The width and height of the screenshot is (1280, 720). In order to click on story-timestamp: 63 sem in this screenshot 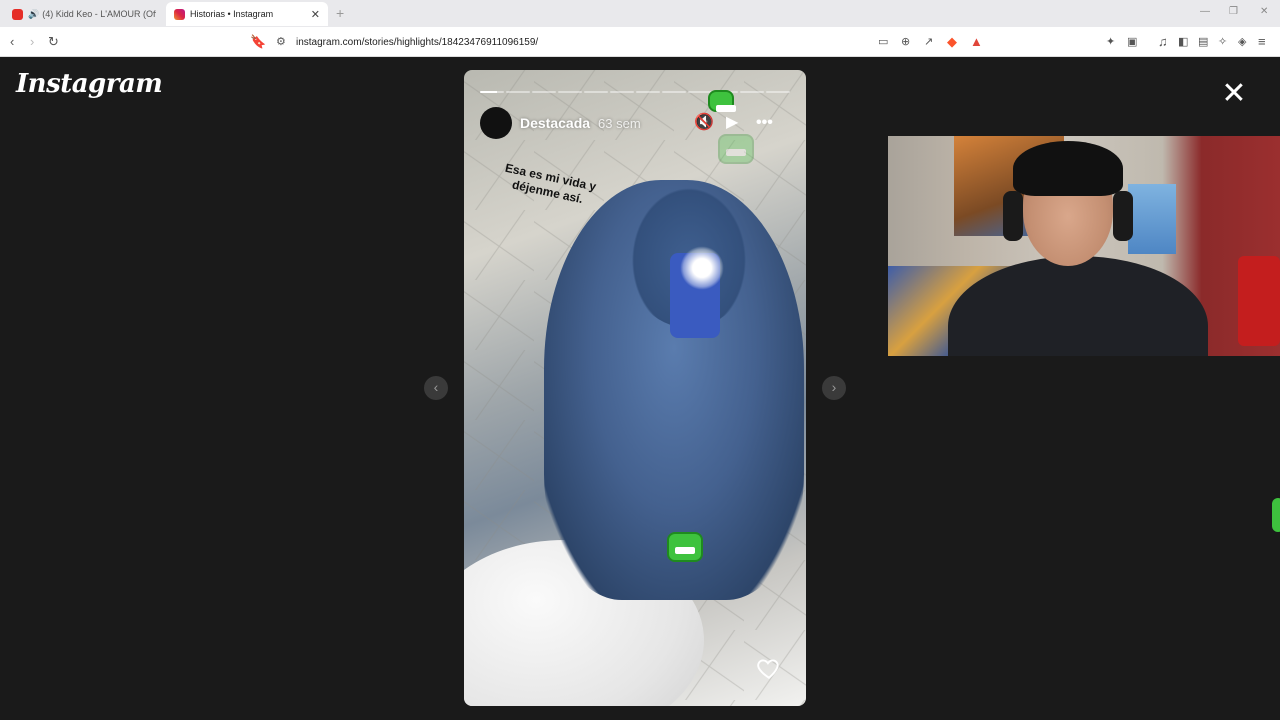, I will do `click(619, 123)`.